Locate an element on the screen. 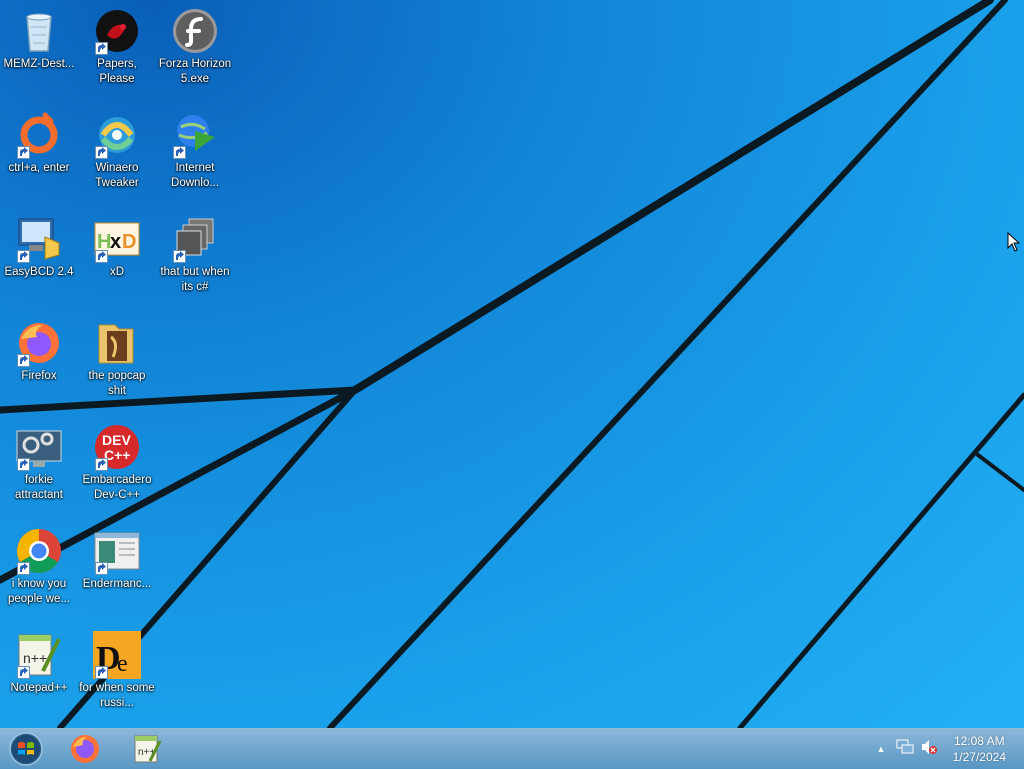 The height and width of the screenshot is (769, 1024). desktop-icon-label: Embarcadero Dev-C++ is located at coordinates (117, 487).